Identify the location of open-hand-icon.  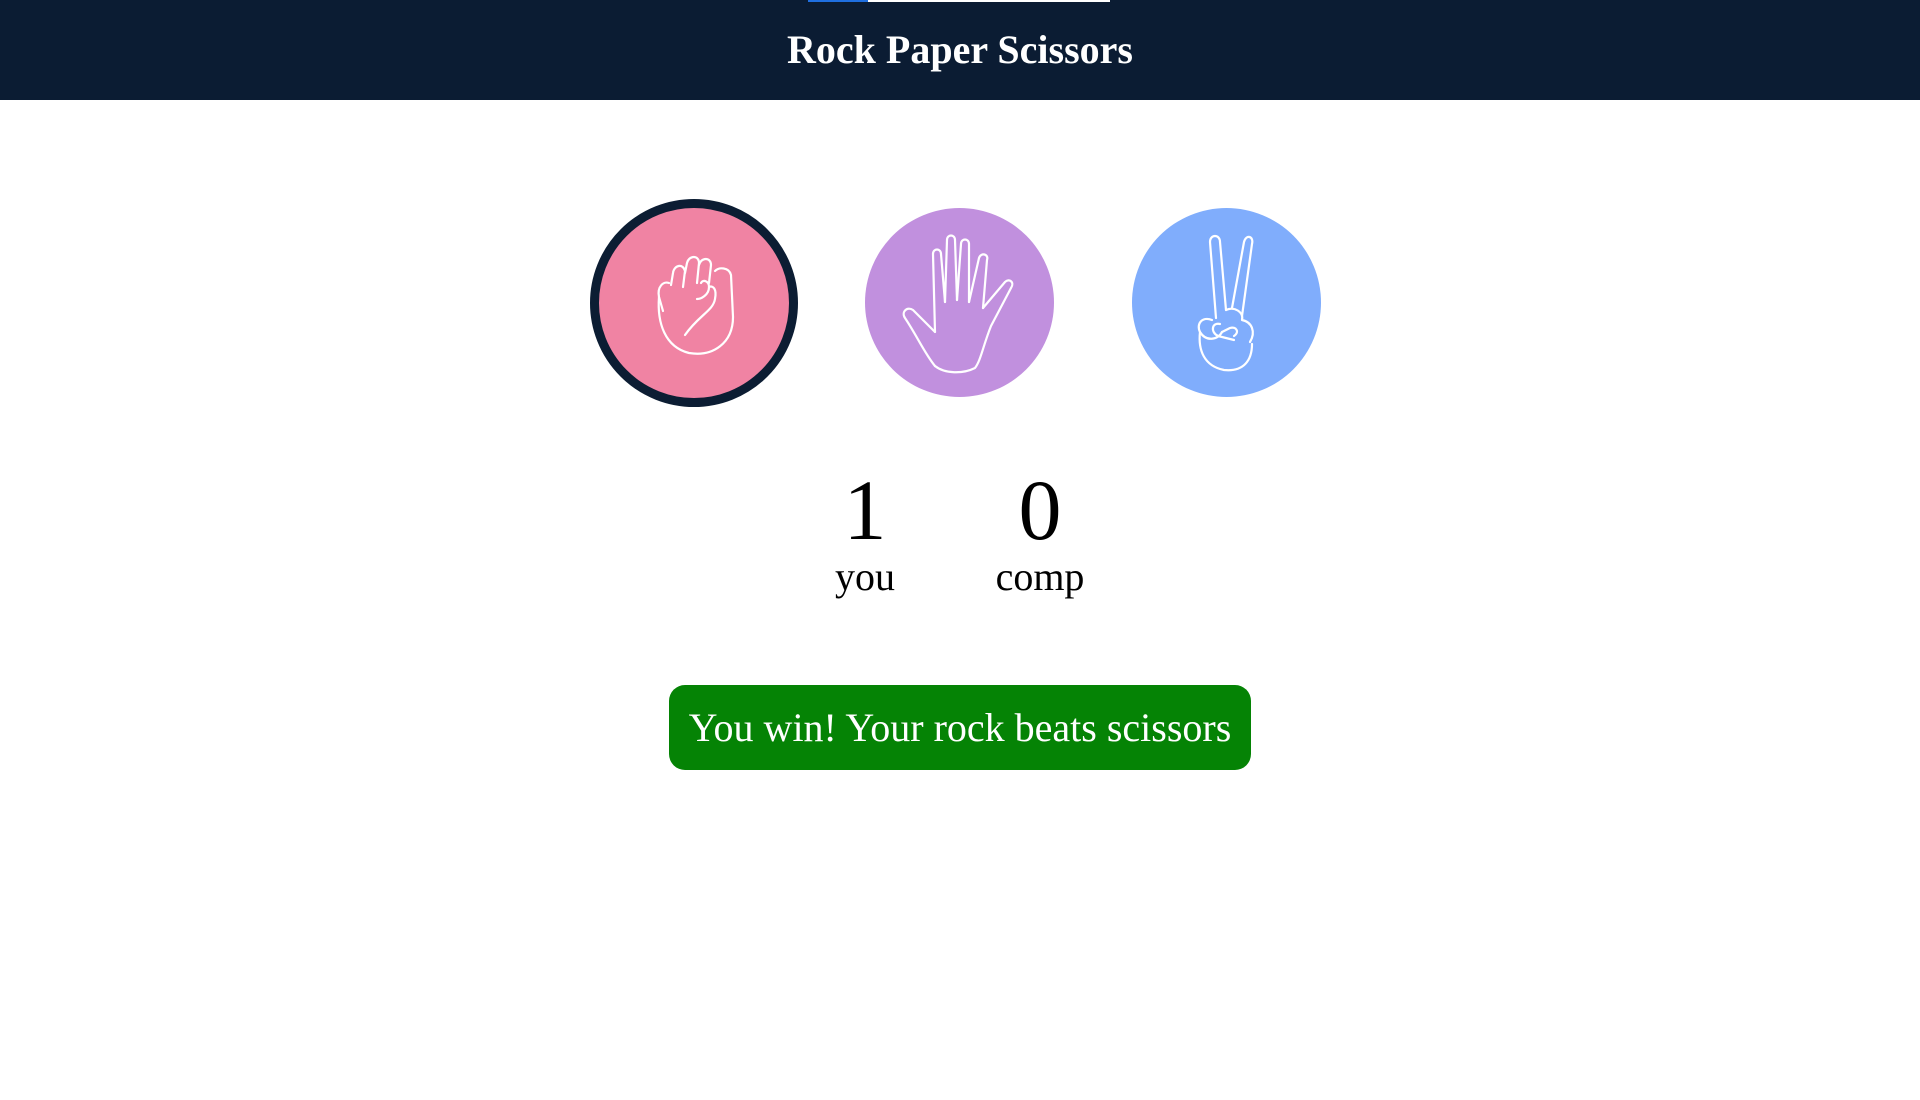
(957, 303).